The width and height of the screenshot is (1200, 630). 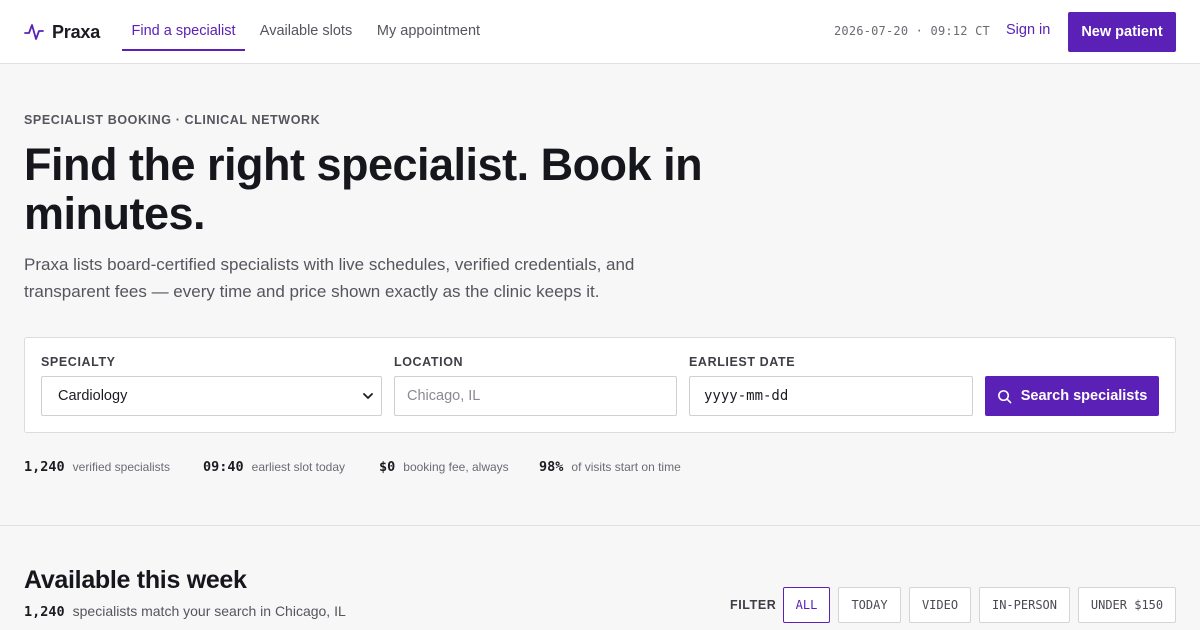 I want to click on brand-logo: Praxa, so click(x=62, y=32).